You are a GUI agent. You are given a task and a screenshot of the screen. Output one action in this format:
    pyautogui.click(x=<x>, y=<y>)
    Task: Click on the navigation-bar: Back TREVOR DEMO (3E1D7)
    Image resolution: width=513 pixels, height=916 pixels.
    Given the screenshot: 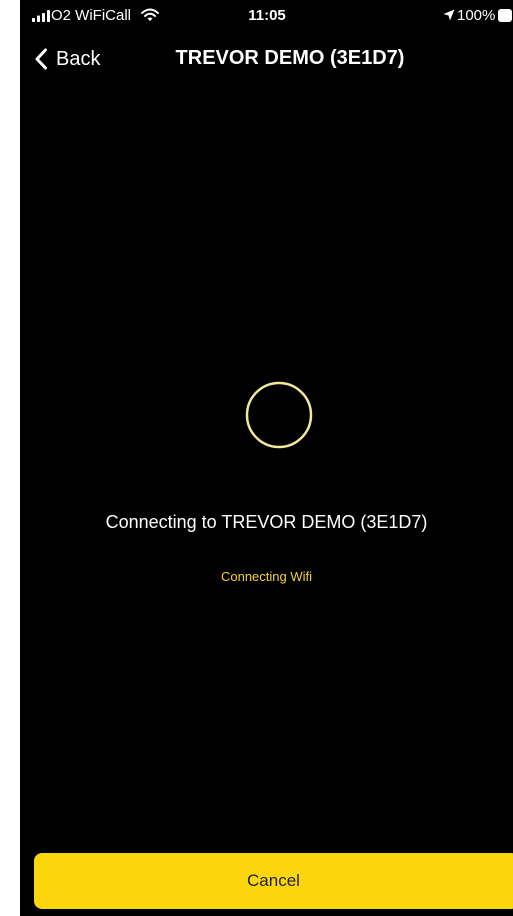 What is the action you would take?
    pyautogui.click(x=266, y=59)
    